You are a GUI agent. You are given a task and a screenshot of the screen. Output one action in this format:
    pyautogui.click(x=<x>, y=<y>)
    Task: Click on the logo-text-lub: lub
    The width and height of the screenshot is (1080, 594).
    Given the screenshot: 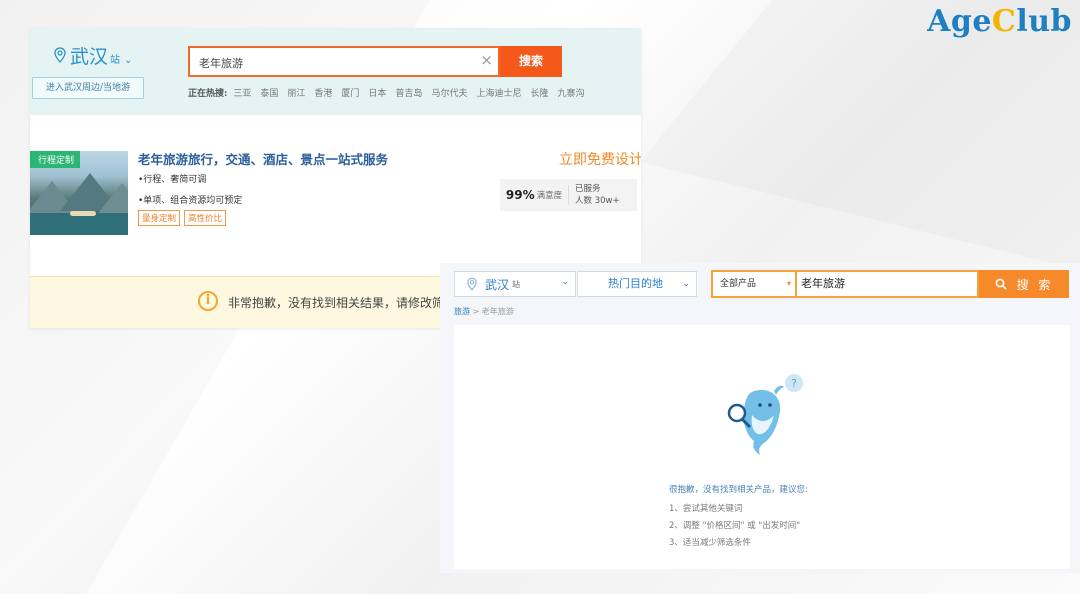 What is the action you would take?
    pyautogui.click(x=1044, y=21)
    